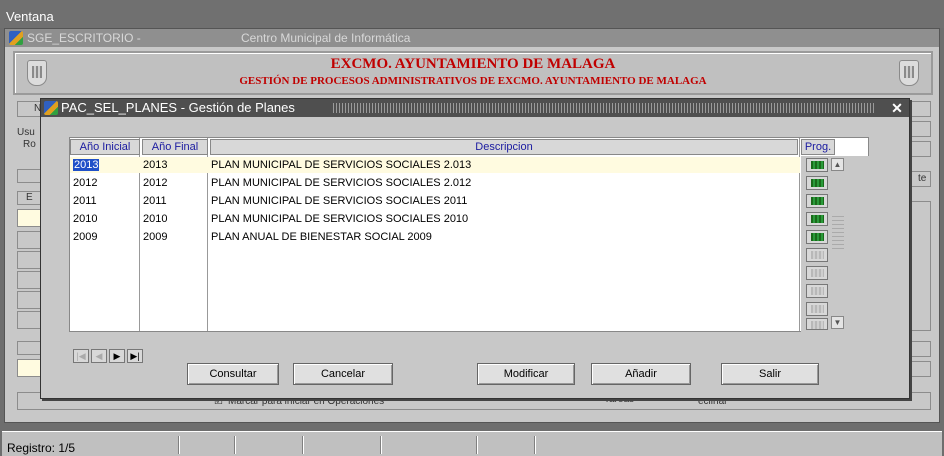  I want to click on status-text: Registro: 1/5, so click(41, 448).